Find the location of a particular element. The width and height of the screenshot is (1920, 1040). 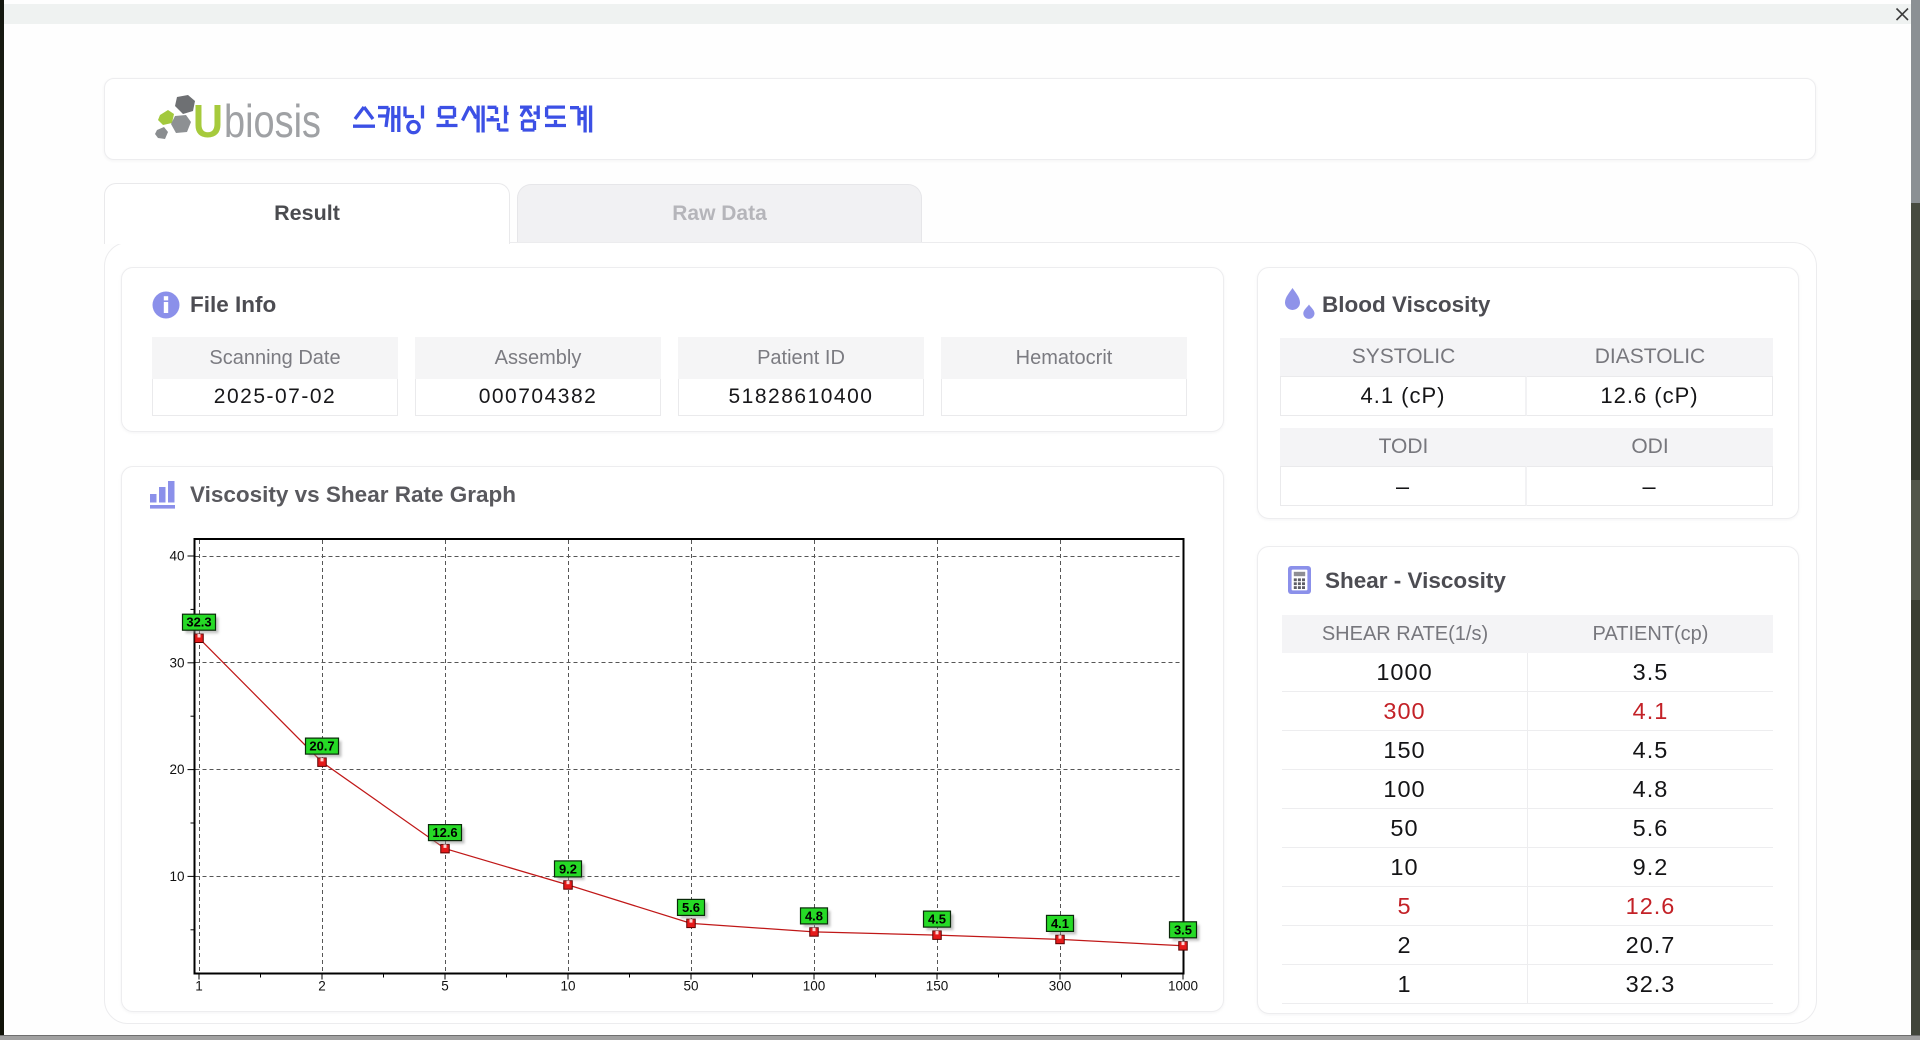

svg-text: 300 is located at coordinates (1060, 986).